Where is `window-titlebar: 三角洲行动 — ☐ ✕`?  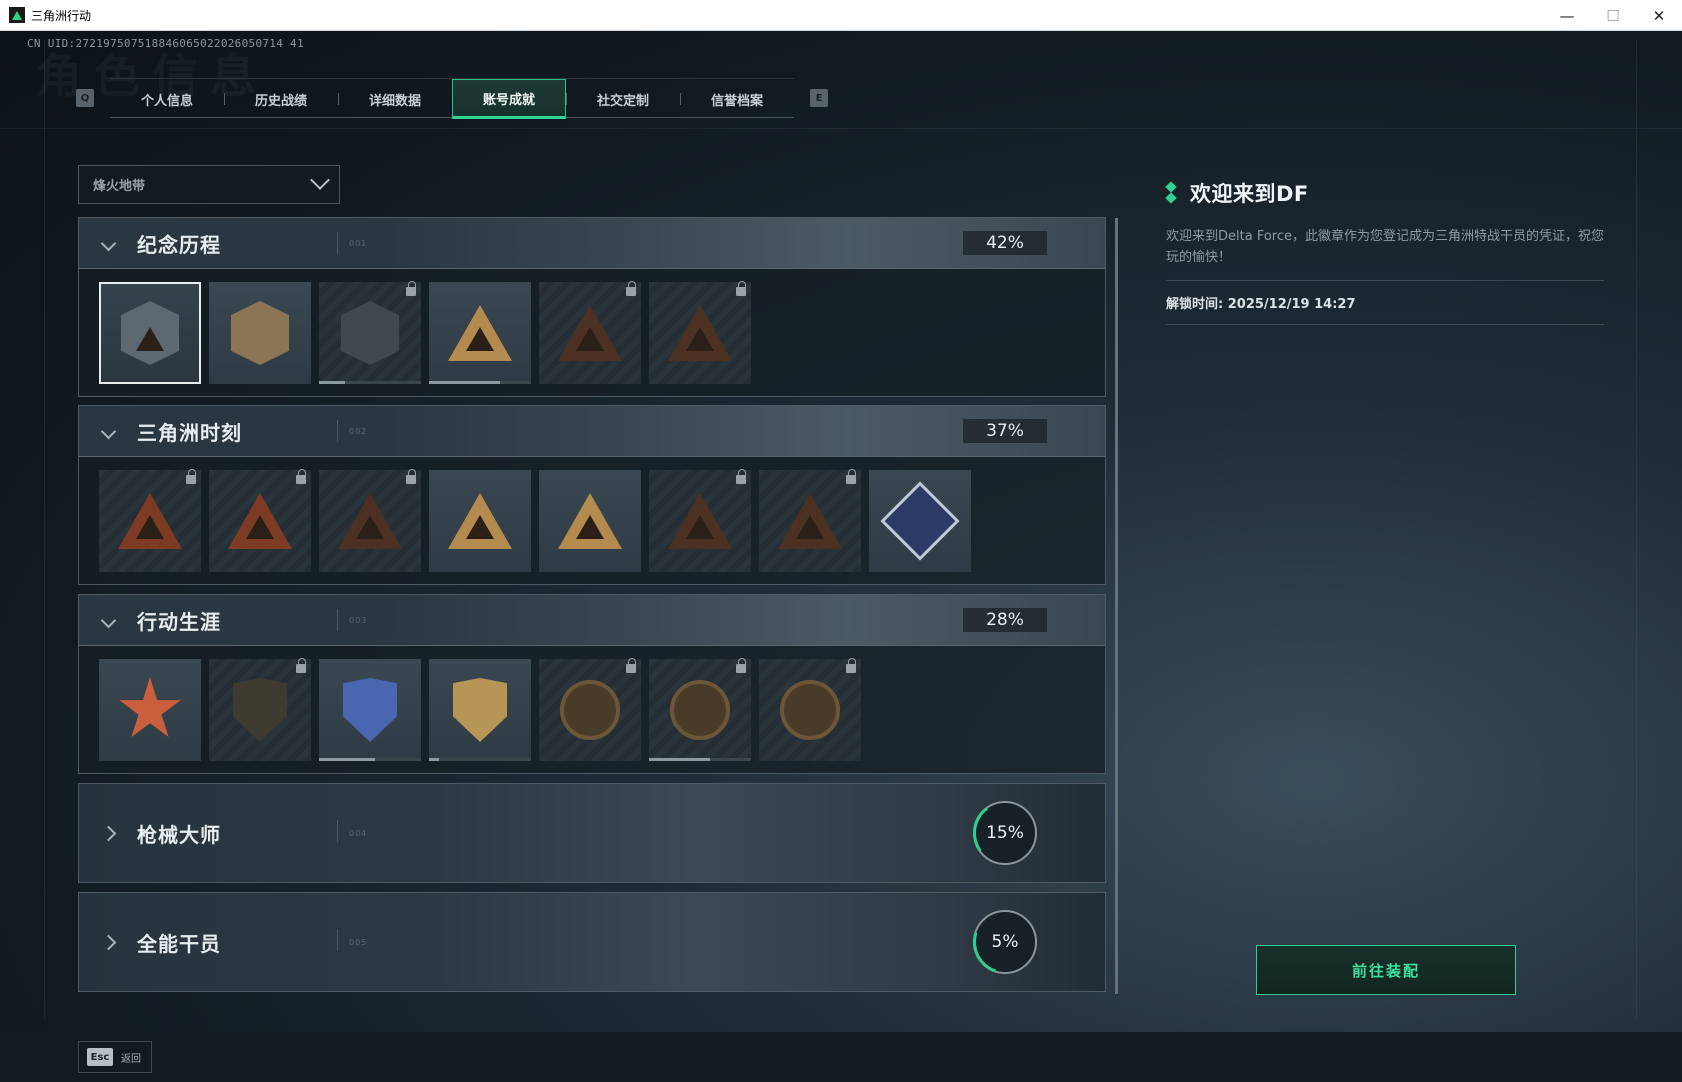 window-titlebar: 三角洲行动 — ☐ ✕ is located at coordinates (841, 15).